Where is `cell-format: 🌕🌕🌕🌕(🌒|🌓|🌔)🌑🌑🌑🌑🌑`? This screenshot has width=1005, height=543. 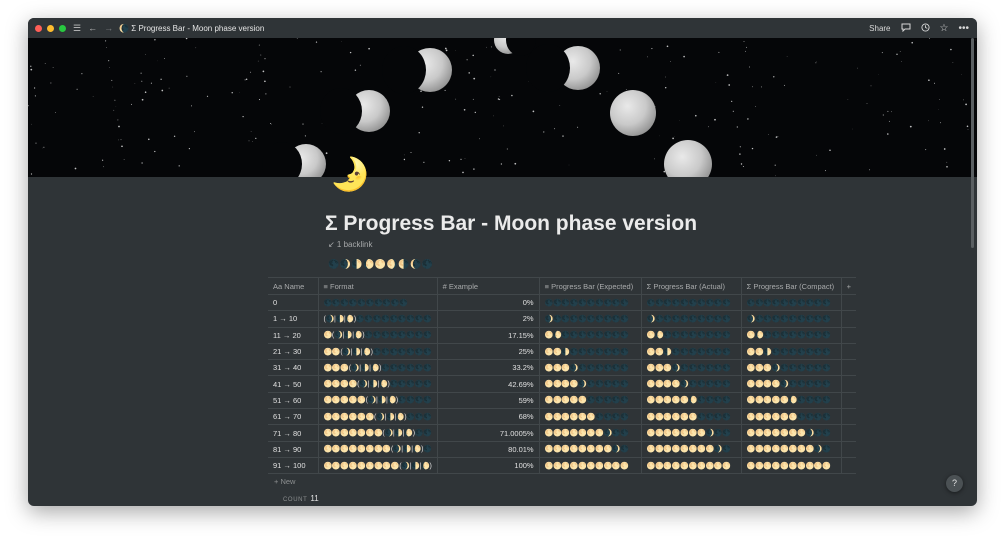 cell-format: 🌕🌕🌕🌕(🌒|🌓|🌔)🌑🌑🌑🌑🌑 is located at coordinates (378, 384).